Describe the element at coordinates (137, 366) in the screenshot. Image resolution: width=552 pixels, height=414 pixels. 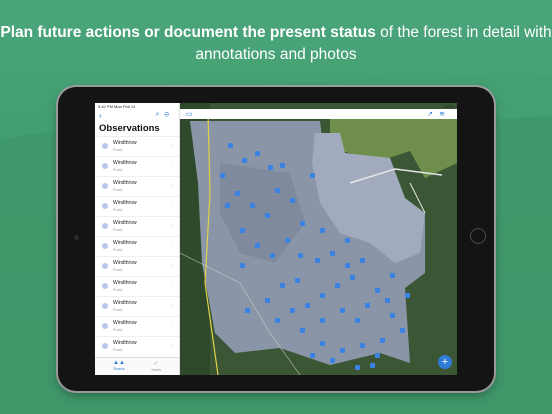
I see `tab-bar: ▲▲ Scene ✓ Tasks` at that location.